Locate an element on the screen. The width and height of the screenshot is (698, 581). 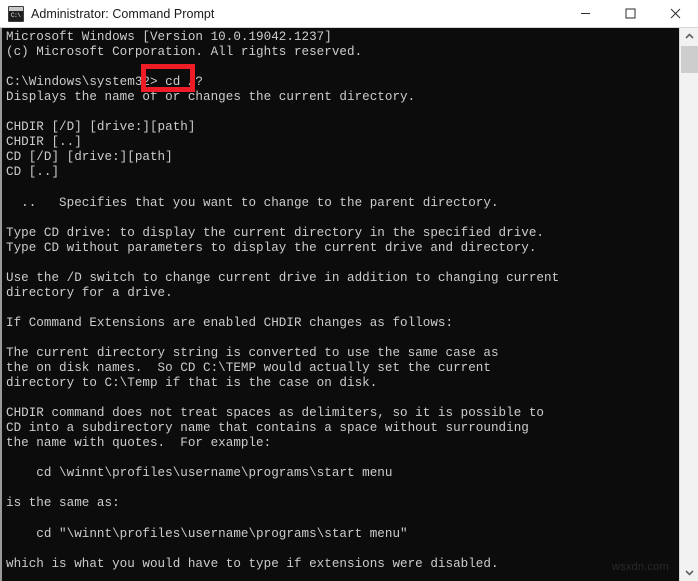
maximize-icon is located at coordinates (630, 13).